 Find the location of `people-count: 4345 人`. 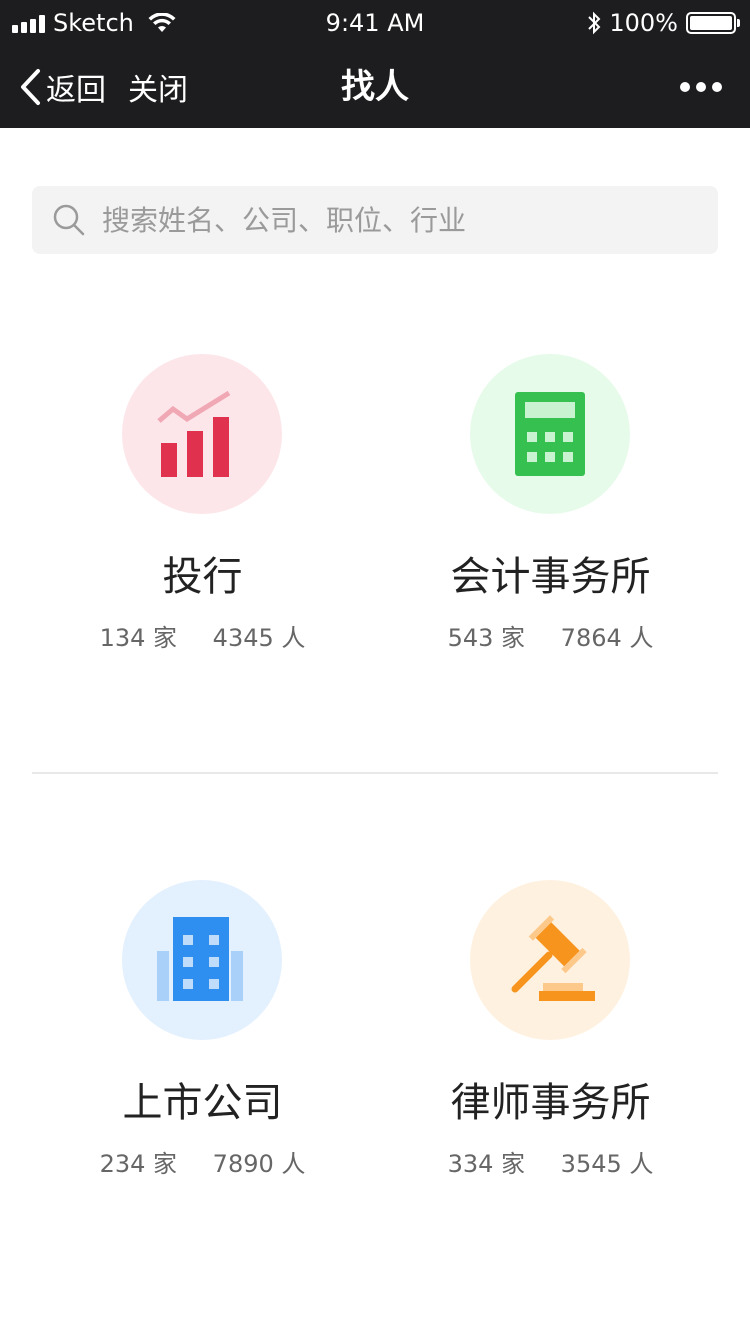

people-count: 4345 人 is located at coordinates (259, 638).